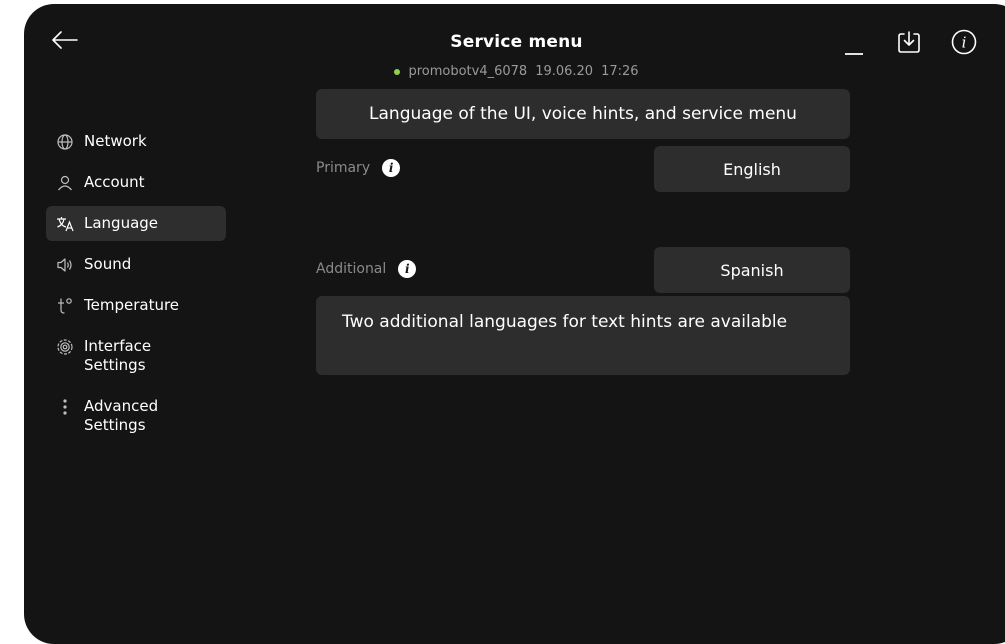  Describe the element at coordinates (65, 305) in the screenshot. I see `thermometer-icon` at that location.